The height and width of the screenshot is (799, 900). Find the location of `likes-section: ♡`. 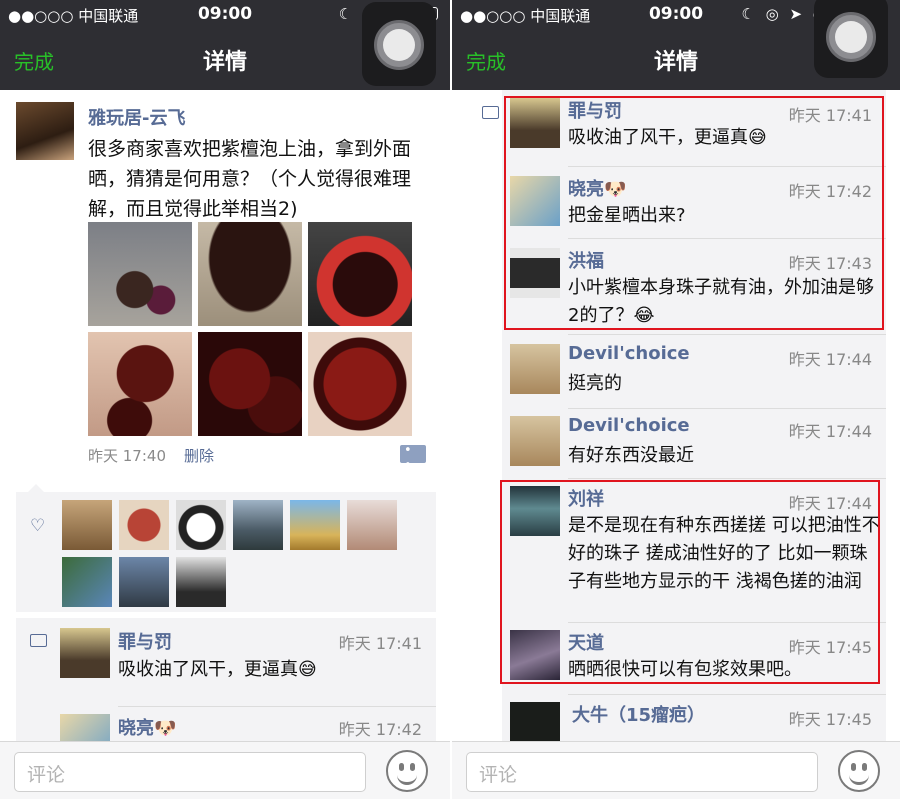

likes-section: ♡ is located at coordinates (226, 548).